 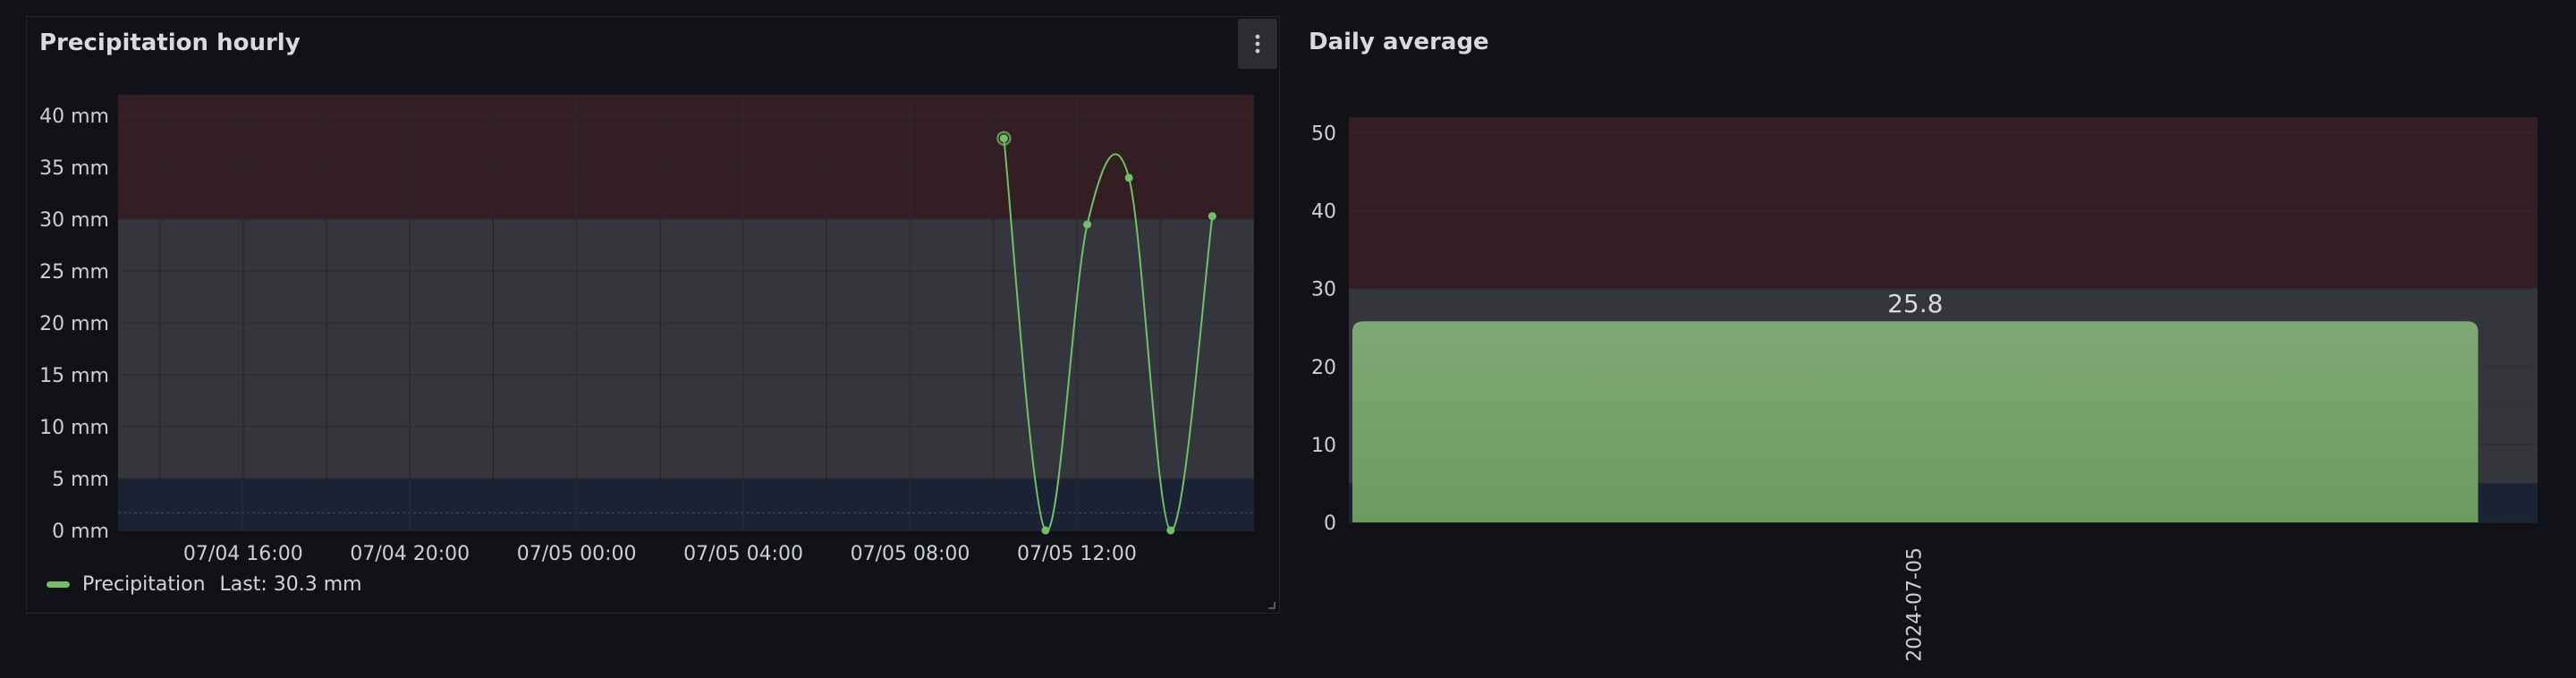 What do you see at coordinates (74, 428) in the screenshot?
I see `y-tick-label: 10 mm` at bounding box center [74, 428].